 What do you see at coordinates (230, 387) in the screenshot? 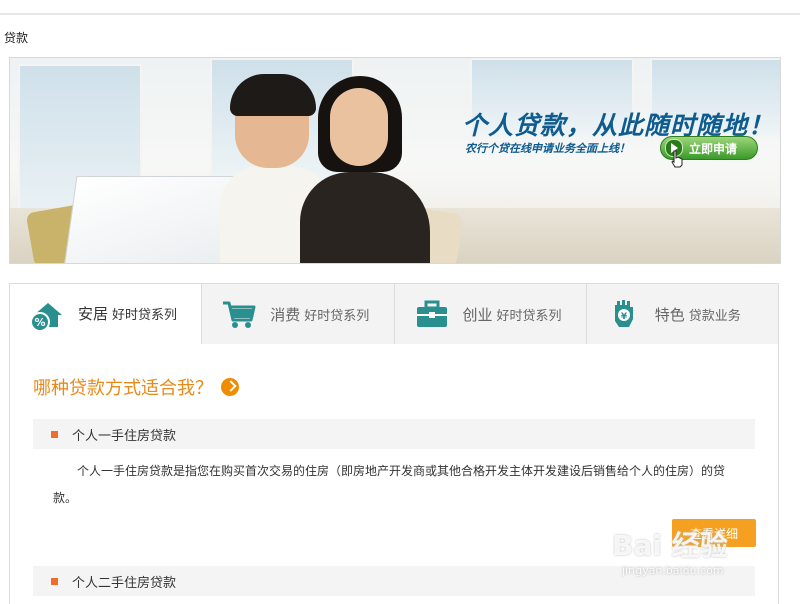
I see `arrow-right-circle-icon` at bounding box center [230, 387].